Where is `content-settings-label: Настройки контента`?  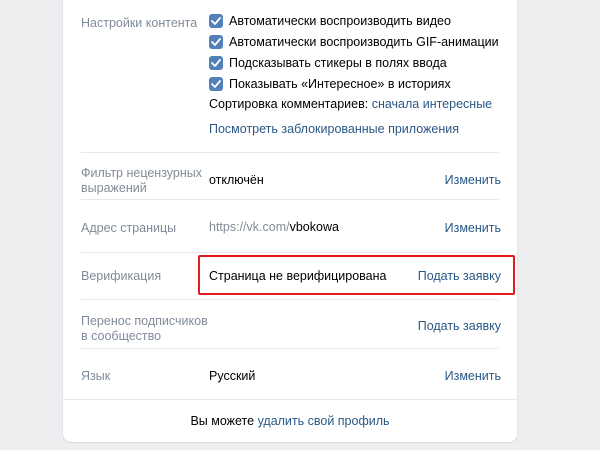 content-settings-label: Настройки контента is located at coordinates (139, 23).